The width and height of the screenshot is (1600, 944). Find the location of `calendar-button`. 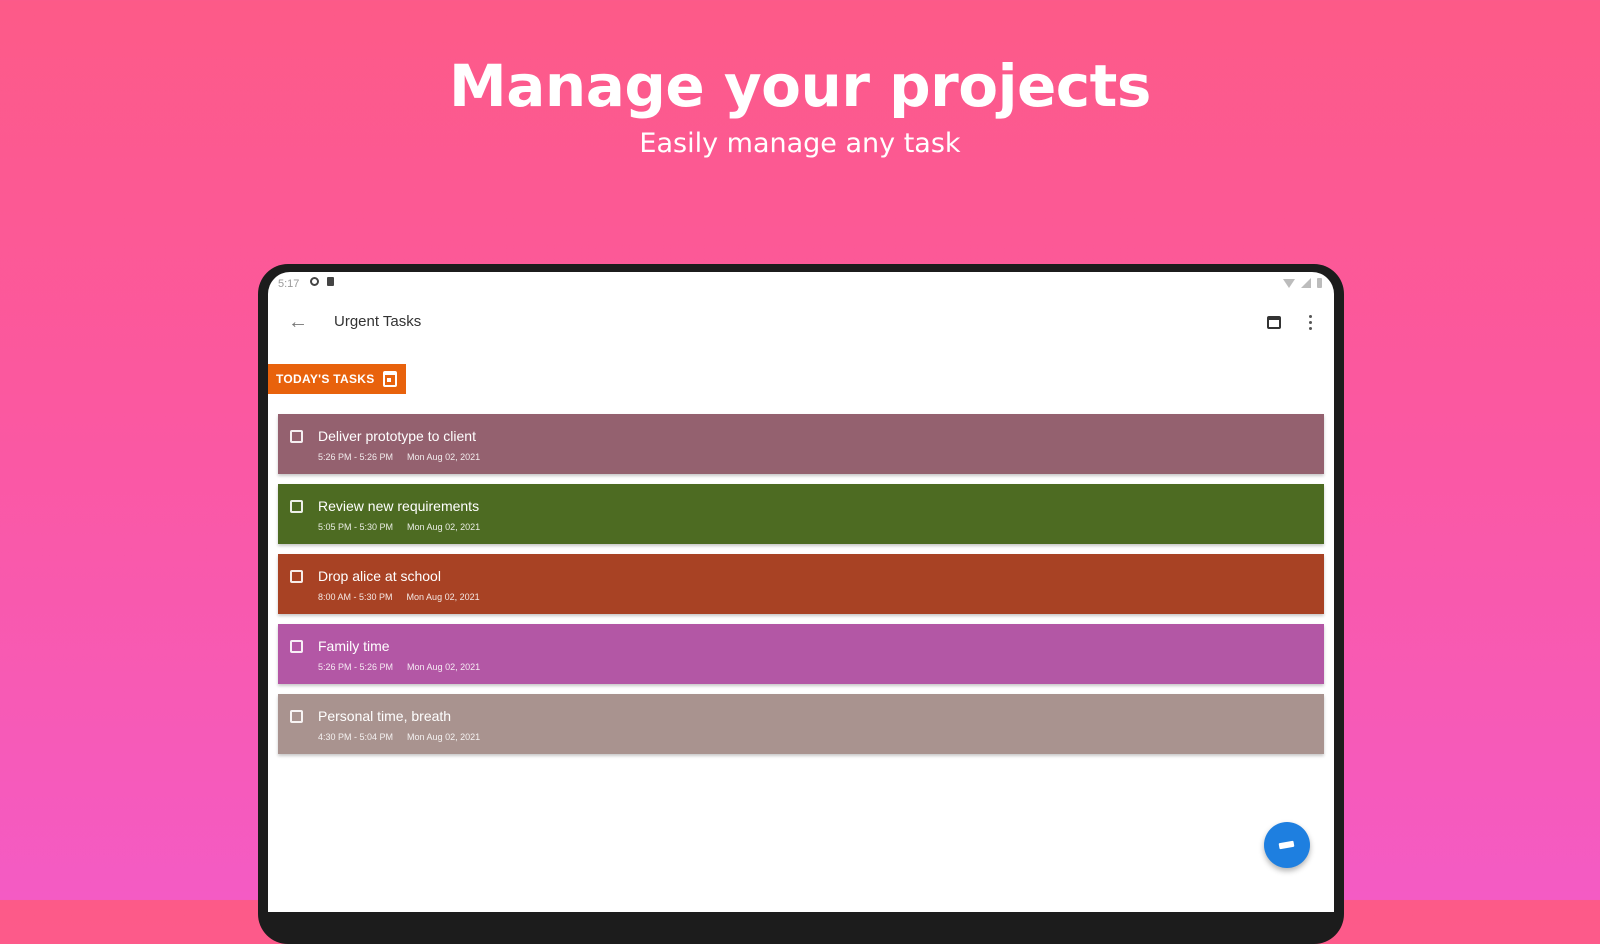

calendar-button is located at coordinates (1274, 322).